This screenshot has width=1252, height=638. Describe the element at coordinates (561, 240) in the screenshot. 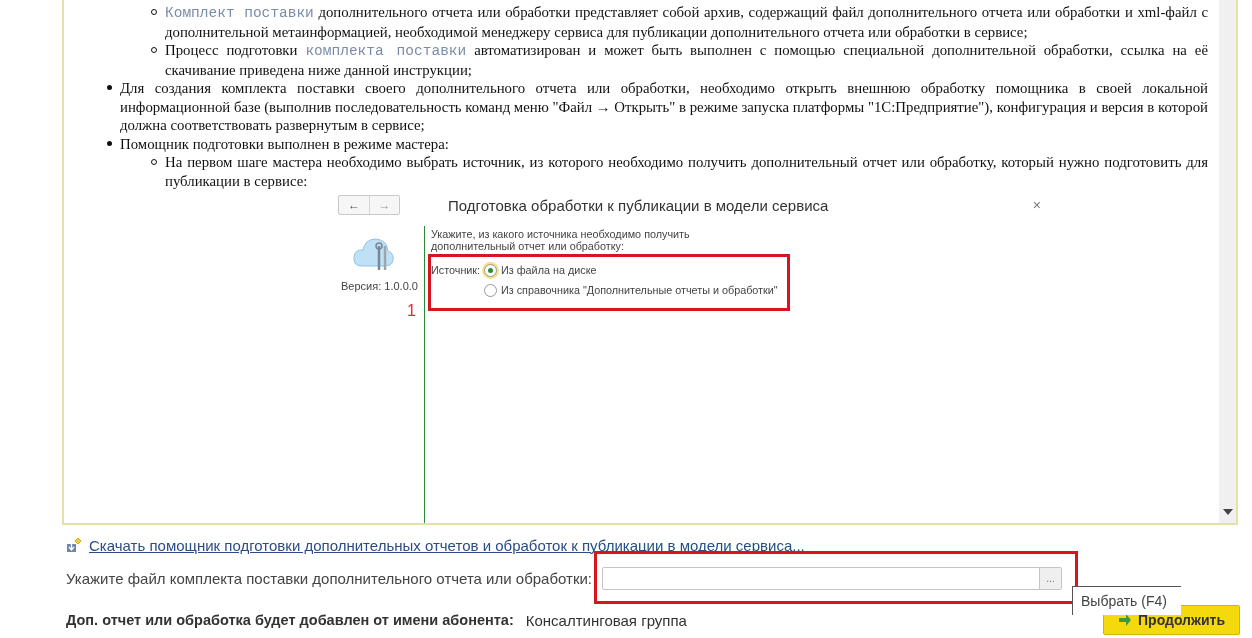

I see `instruction-text: Укажите, из какого источника необходимо получить дополнительный отчет или обработку:` at that location.